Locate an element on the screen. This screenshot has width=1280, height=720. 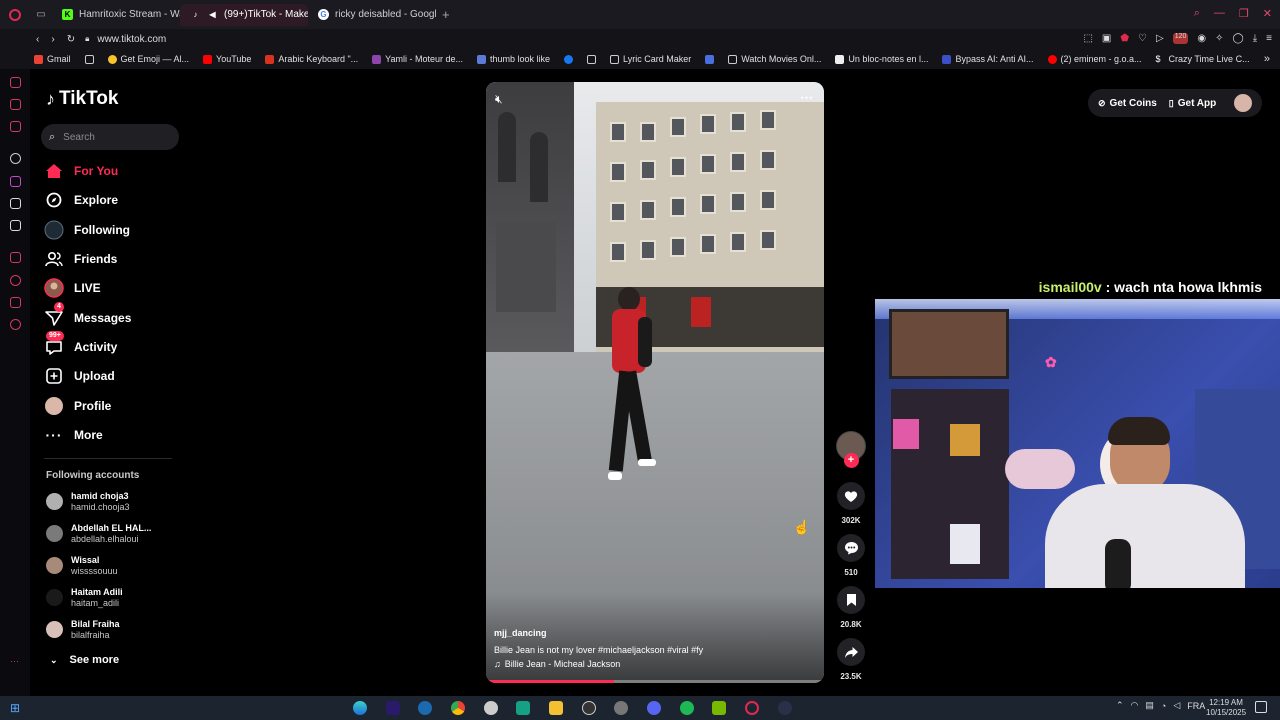
following-account: Bilal Fraiha bilalfraiha is located at coordinates (83, 629).